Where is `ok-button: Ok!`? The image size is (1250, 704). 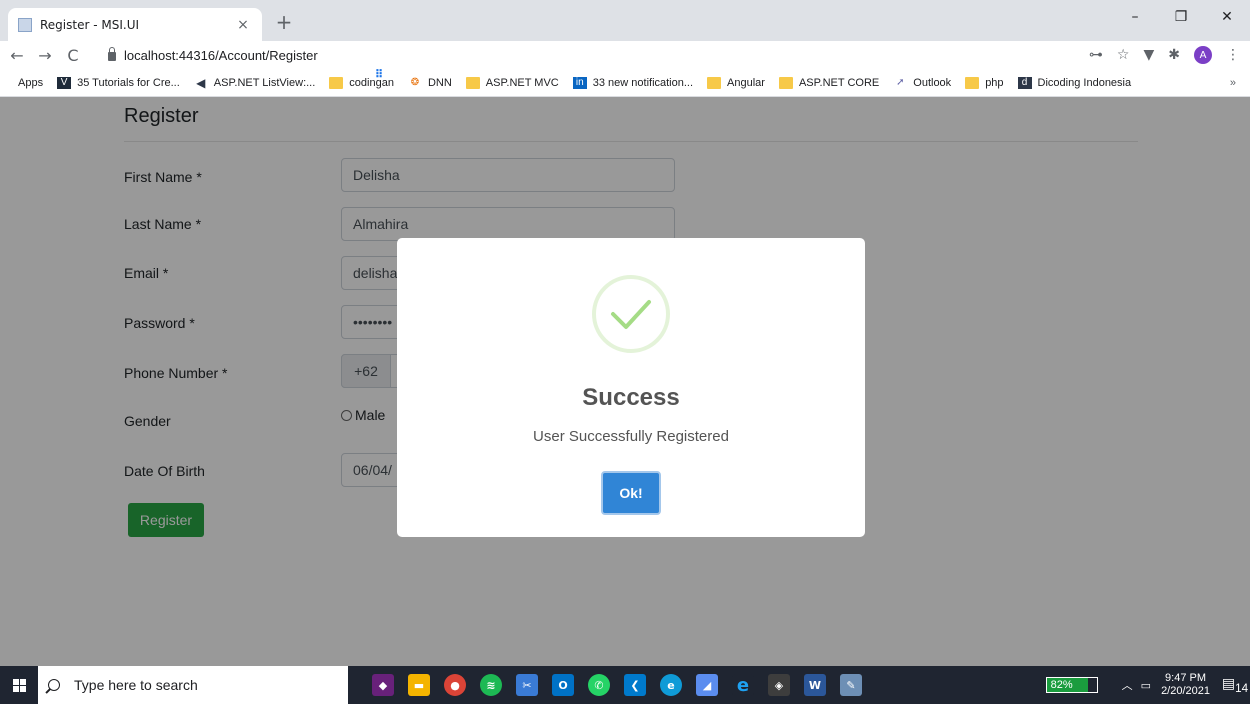 ok-button: Ok! is located at coordinates (631, 493).